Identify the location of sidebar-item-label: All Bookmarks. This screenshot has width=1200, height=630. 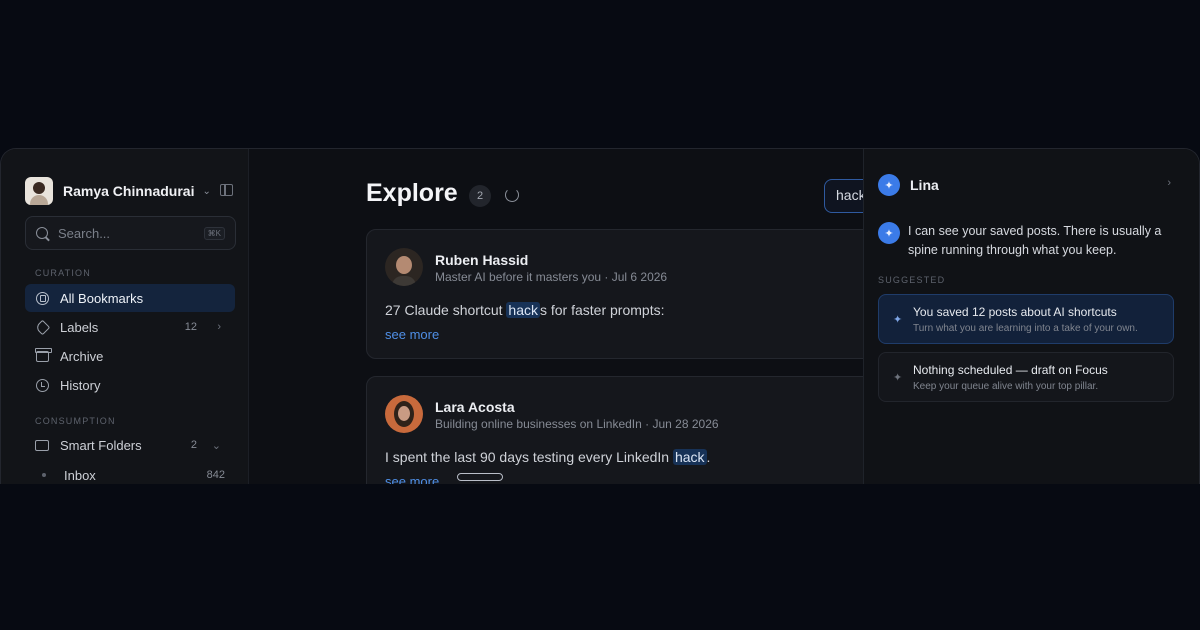
(102, 298).